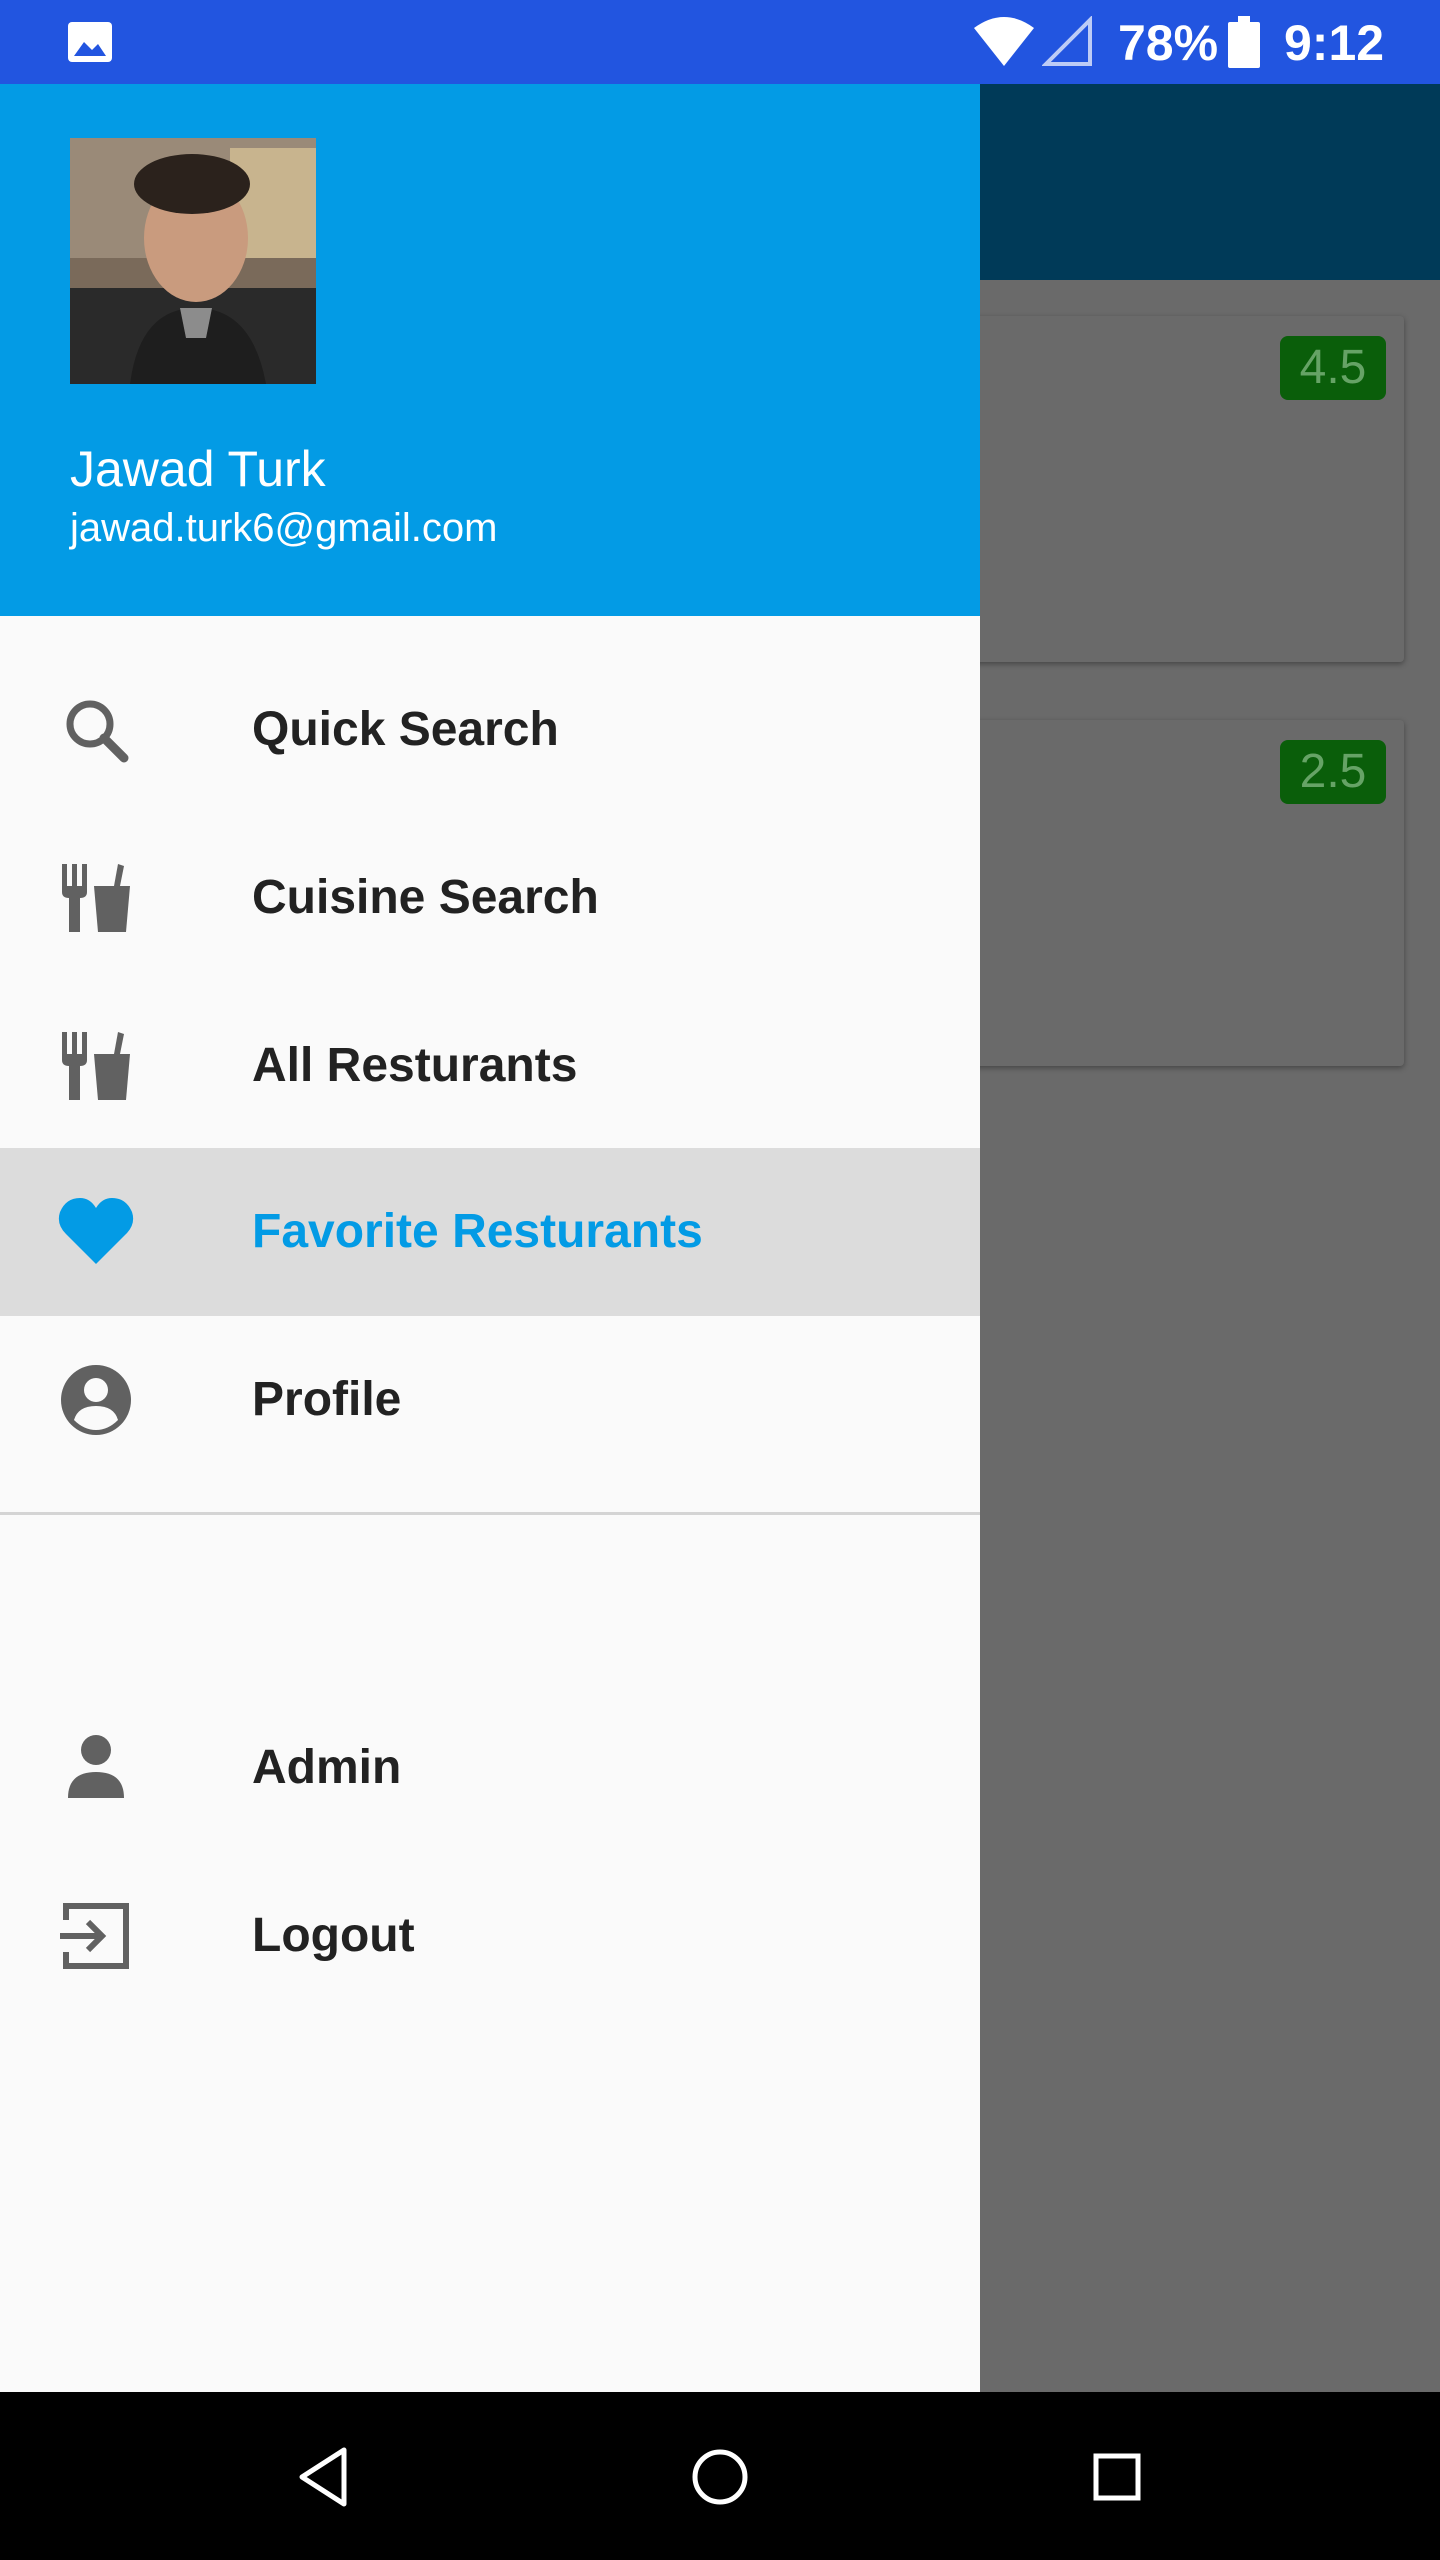  I want to click on drawer-item-label: Favorite Resturants, so click(477, 1231).